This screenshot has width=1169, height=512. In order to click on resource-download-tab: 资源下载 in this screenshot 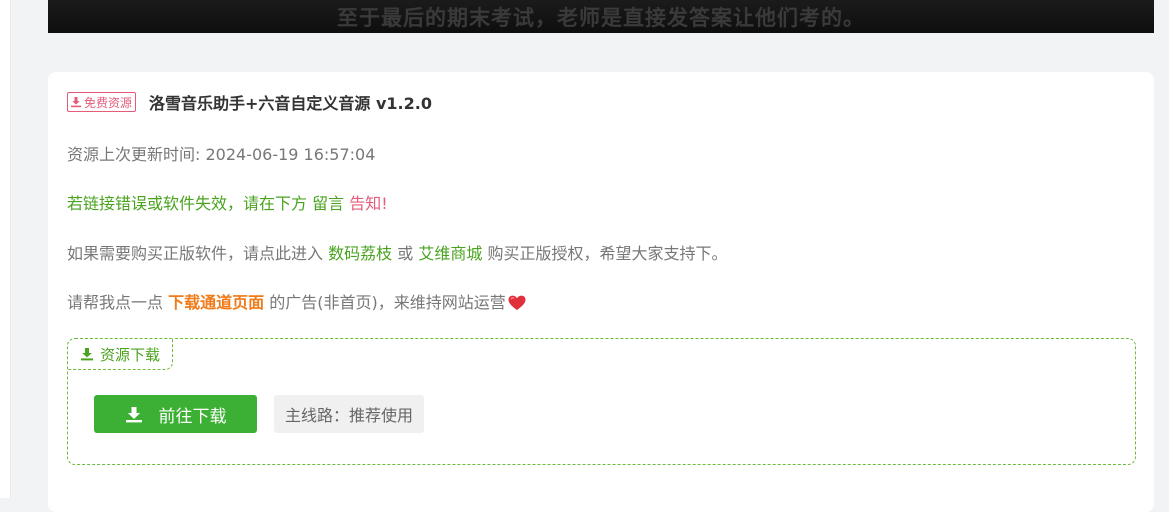, I will do `click(120, 354)`.